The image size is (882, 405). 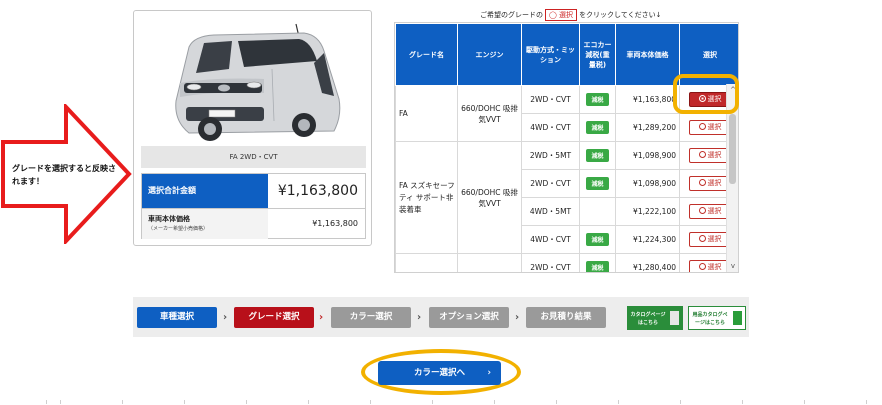 What do you see at coordinates (426, 113) in the screenshot?
I see `grade-name: FA` at bounding box center [426, 113].